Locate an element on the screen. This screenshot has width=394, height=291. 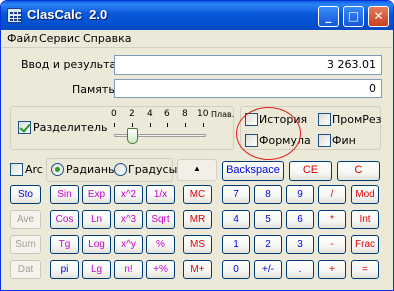
key-1dividex-button: 1/x is located at coordinates (160, 194).